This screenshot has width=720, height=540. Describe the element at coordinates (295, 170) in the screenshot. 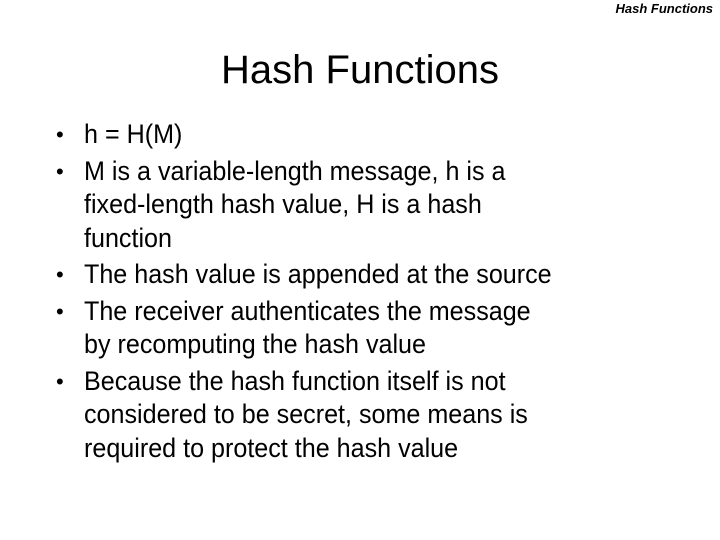

I see `bullet-line: M is a variable-length message, h is a` at that location.